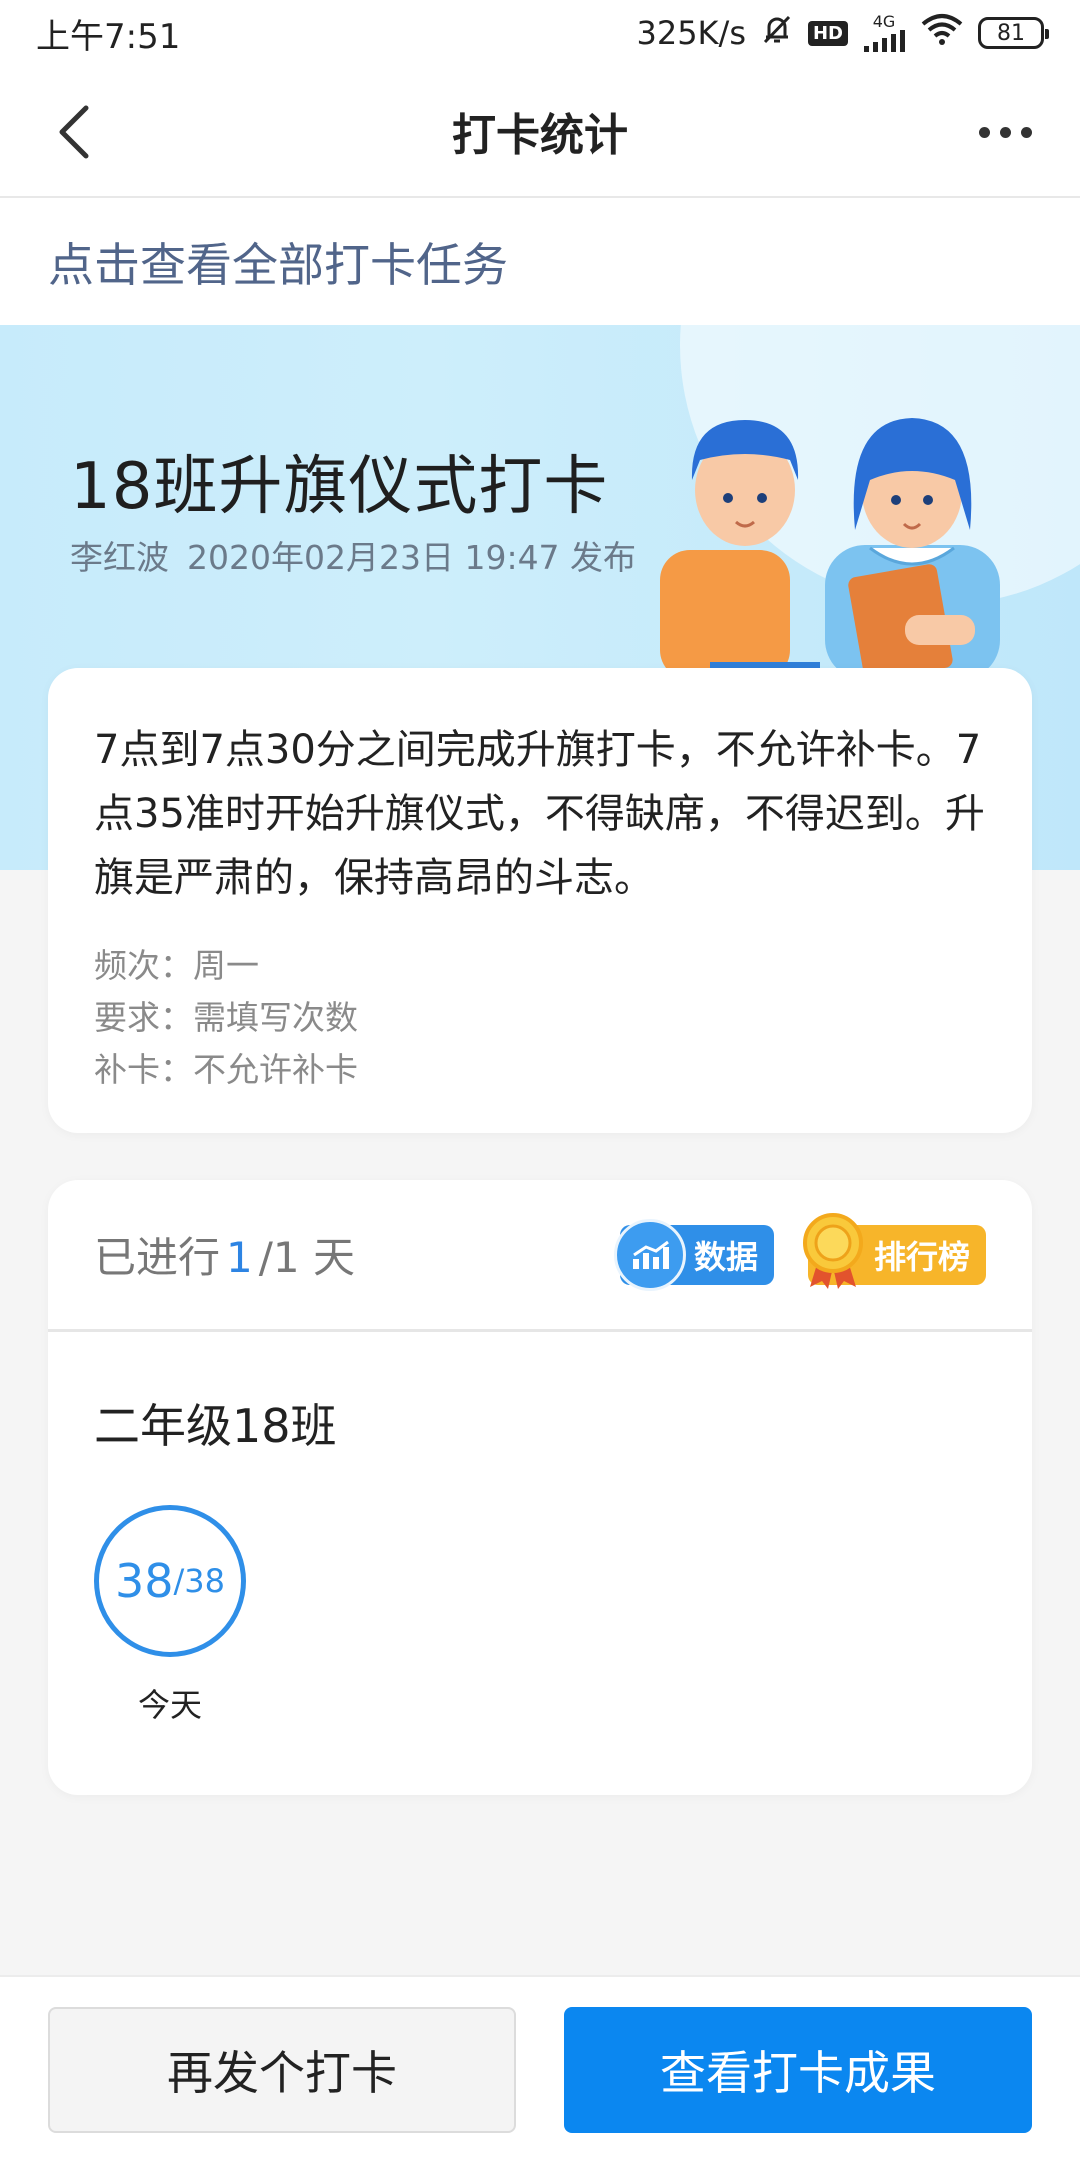  Describe the element at coordinates (199, 1581) in the screenshot. I see `checkin-total-count: /38` at that location.